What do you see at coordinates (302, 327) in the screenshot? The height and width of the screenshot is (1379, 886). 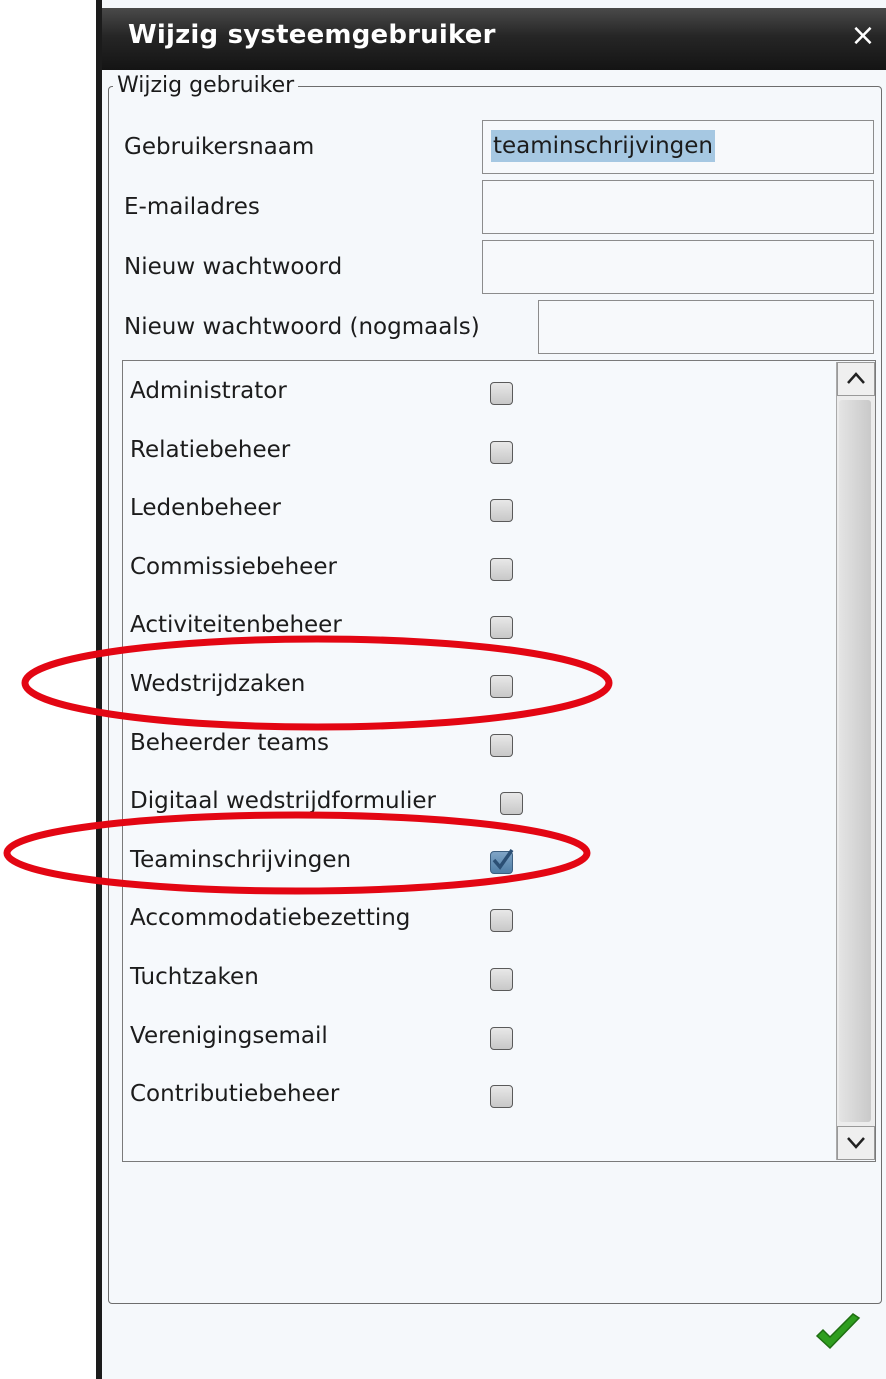 I see `new-password-repeat-label: Nieuw wachtwoord (nogmaals)` at bounding box center [302, 327].